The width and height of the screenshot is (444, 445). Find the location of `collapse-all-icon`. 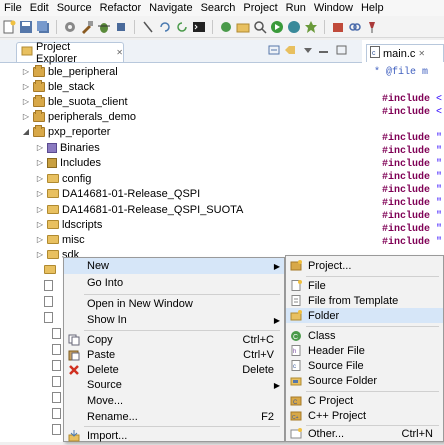

collapse-all-icon is located at coordinates (274, 50).